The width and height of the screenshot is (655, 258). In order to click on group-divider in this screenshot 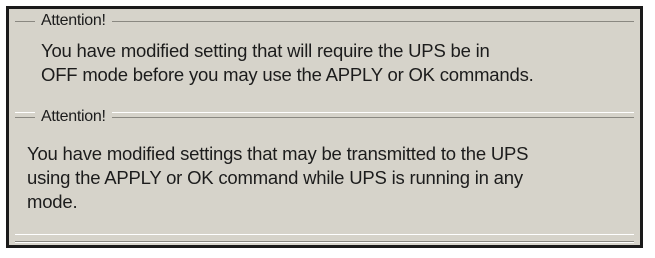, I will do `click(324, 241)`.